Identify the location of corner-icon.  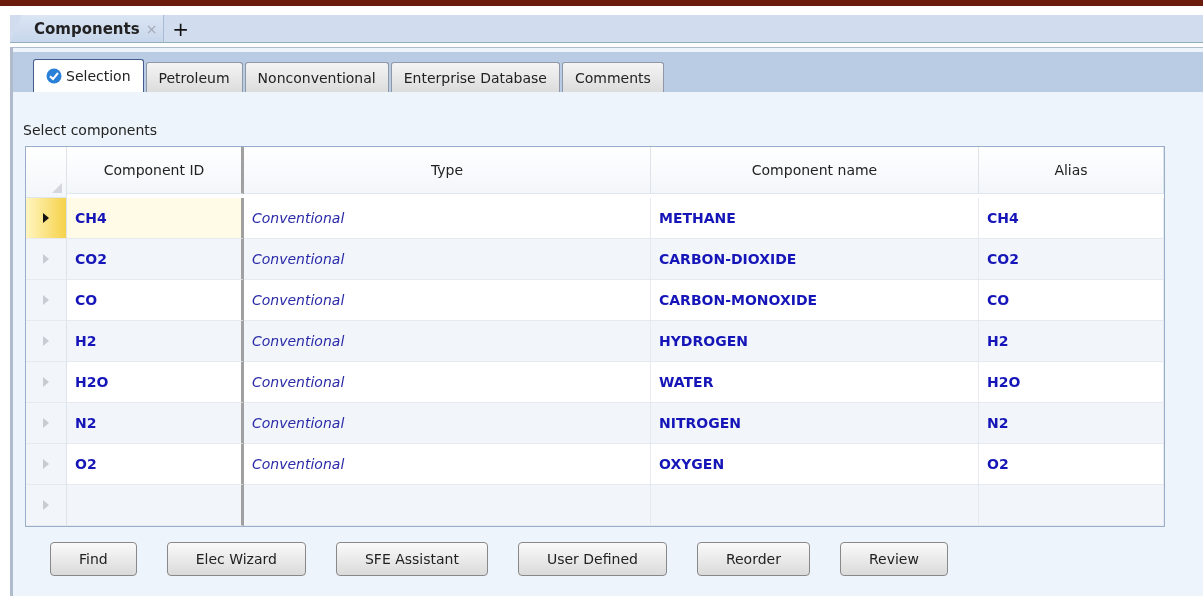
(57, 188).